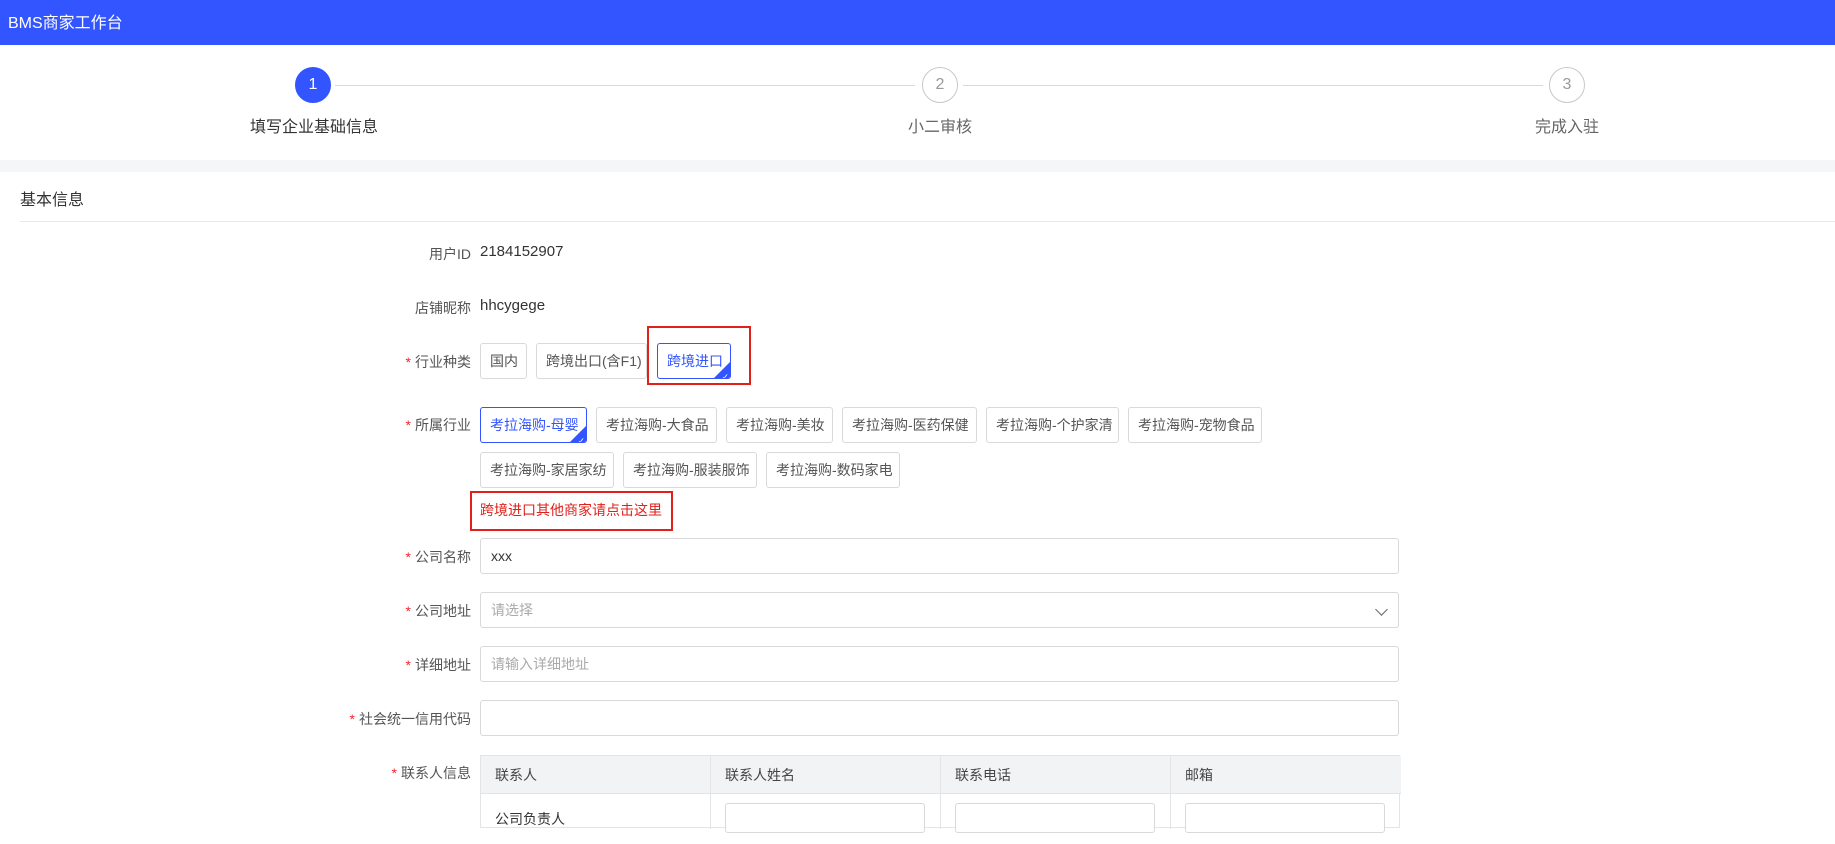 Image resolution: width=1835 pixels, height=844 pixels. Describe the element at coordinates (1052, 425) in the screenshot. I see `industry-option-personal-care: 考拉海购-个护家清` at that location.